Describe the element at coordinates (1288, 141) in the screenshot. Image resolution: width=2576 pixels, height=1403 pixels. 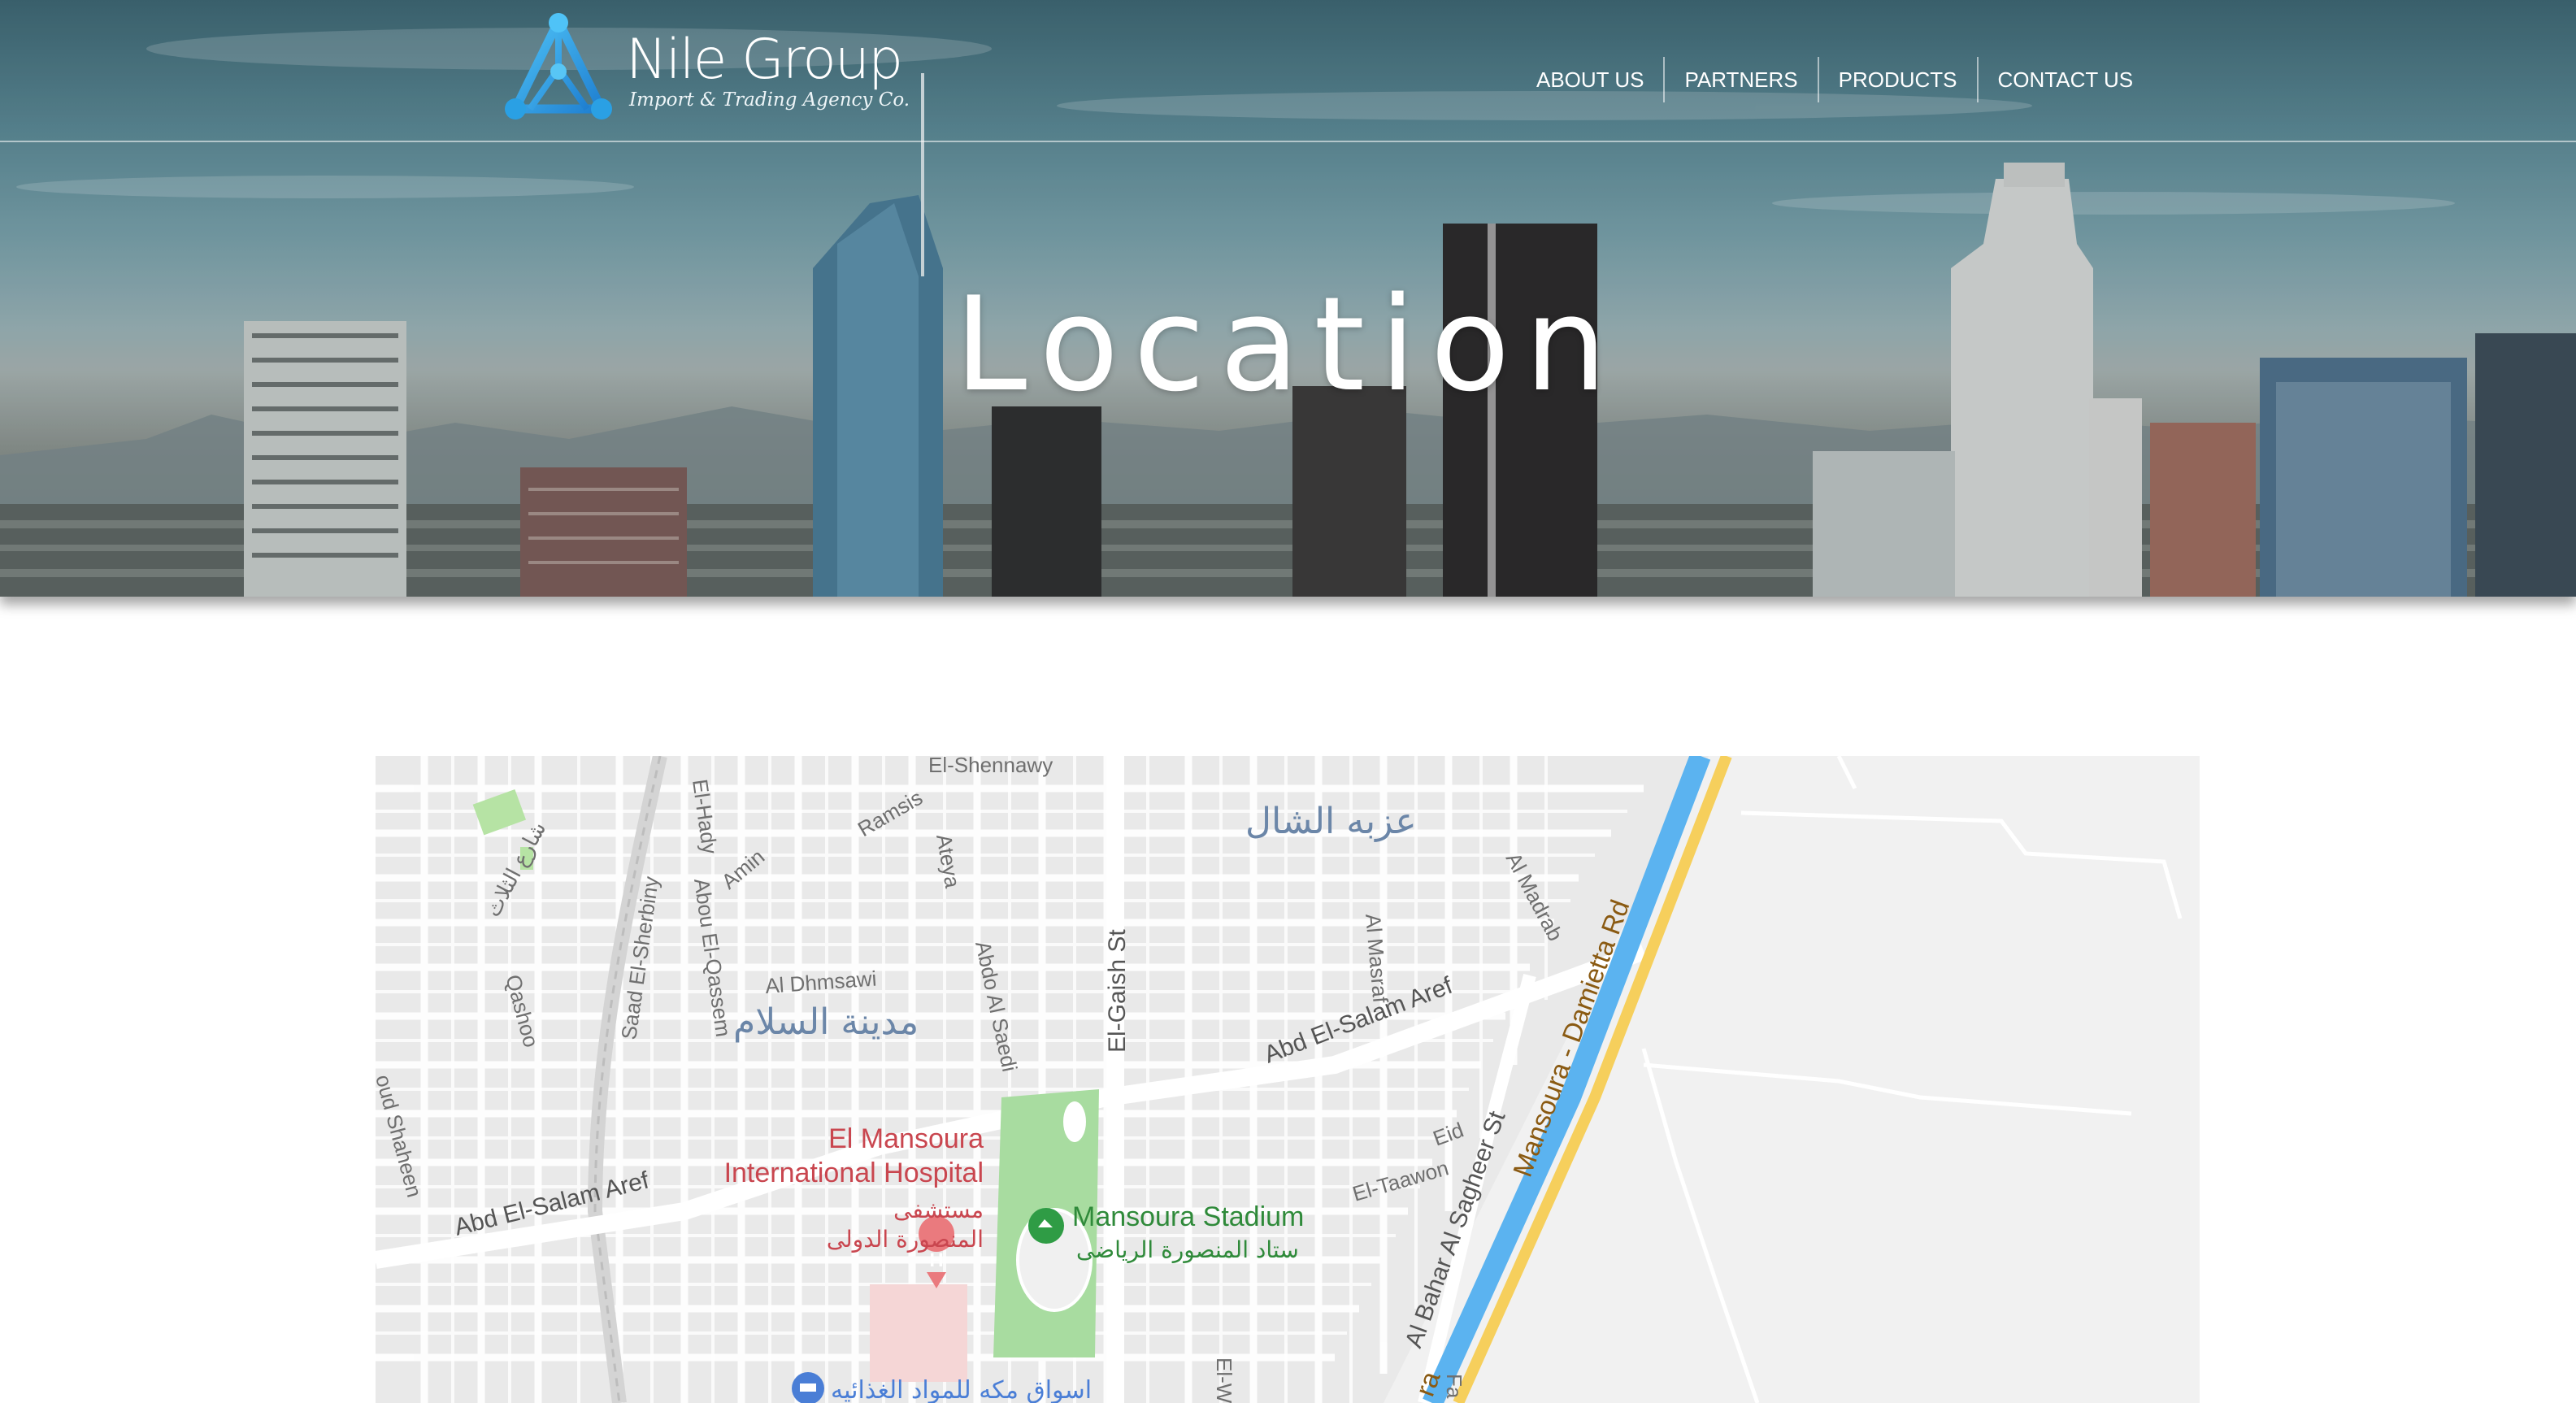
I see `header-divider` at that location.